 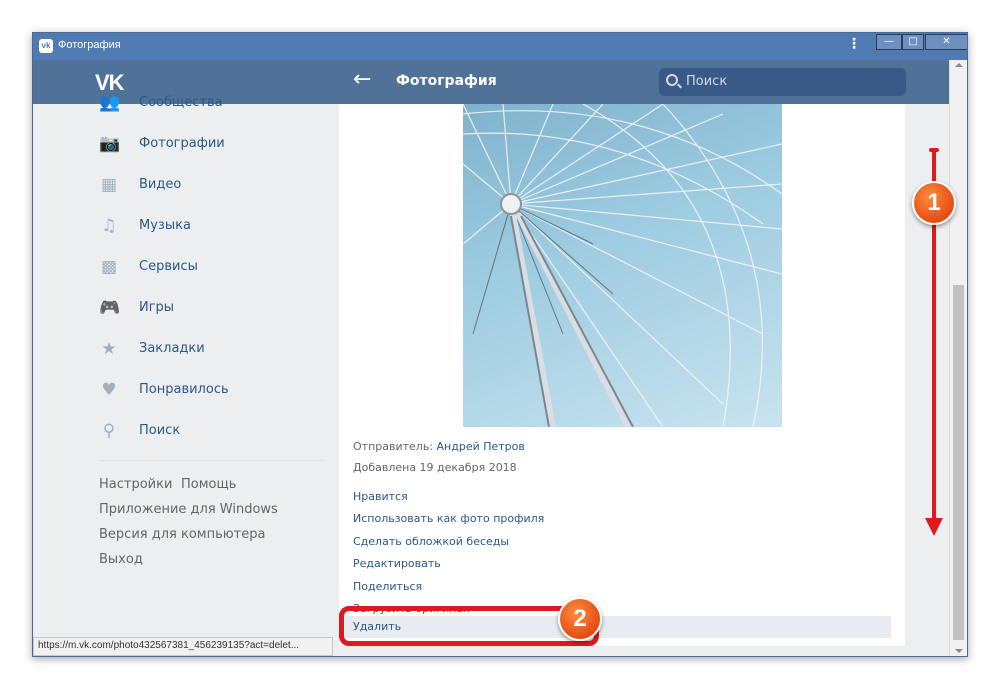 I want to click on sidebar-item-label: Понравилось, so click(x=184, y=389).